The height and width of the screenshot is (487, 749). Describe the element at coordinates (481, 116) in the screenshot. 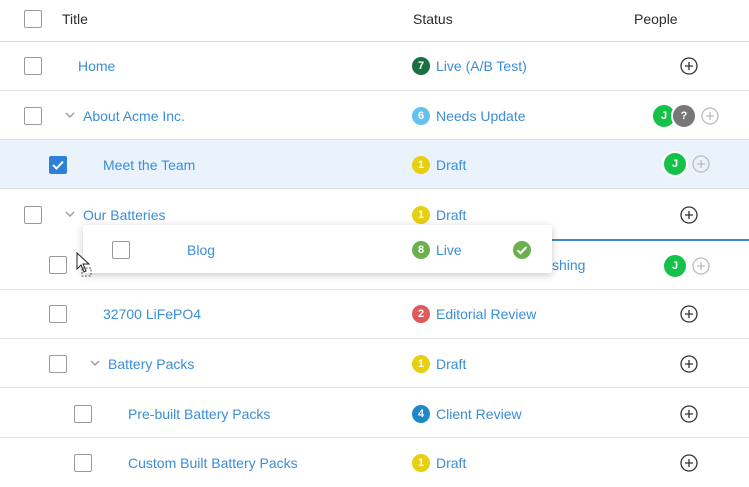

I see `status-label: Needs Update` at that location.